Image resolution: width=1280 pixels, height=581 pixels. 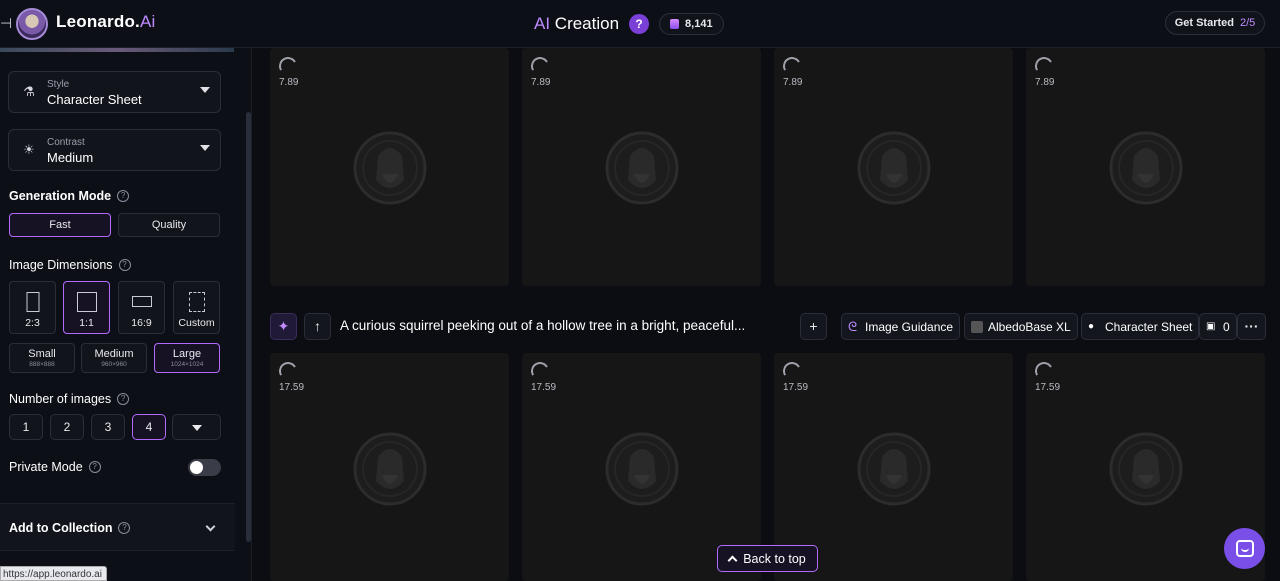 I want to click on size-large-button: Large 1024×1024, so click(x=187, y=358).